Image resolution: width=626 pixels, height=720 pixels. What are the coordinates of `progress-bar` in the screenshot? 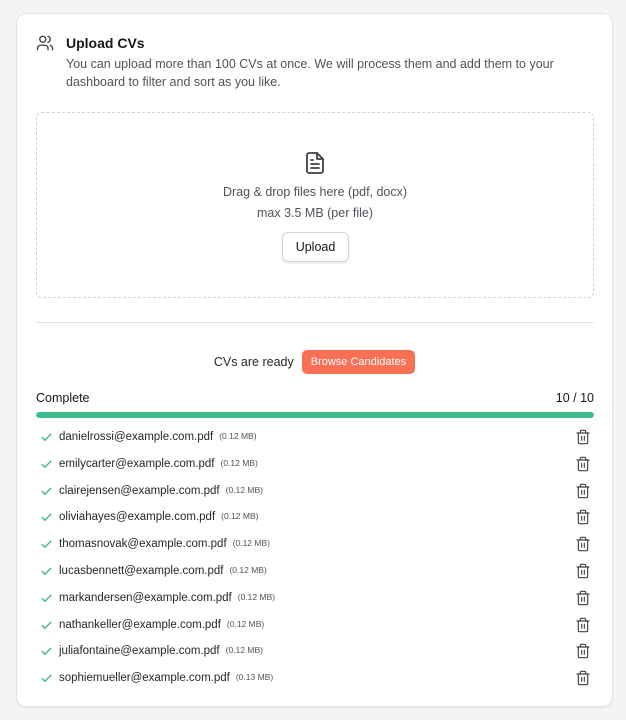 It's located at (315, 415).